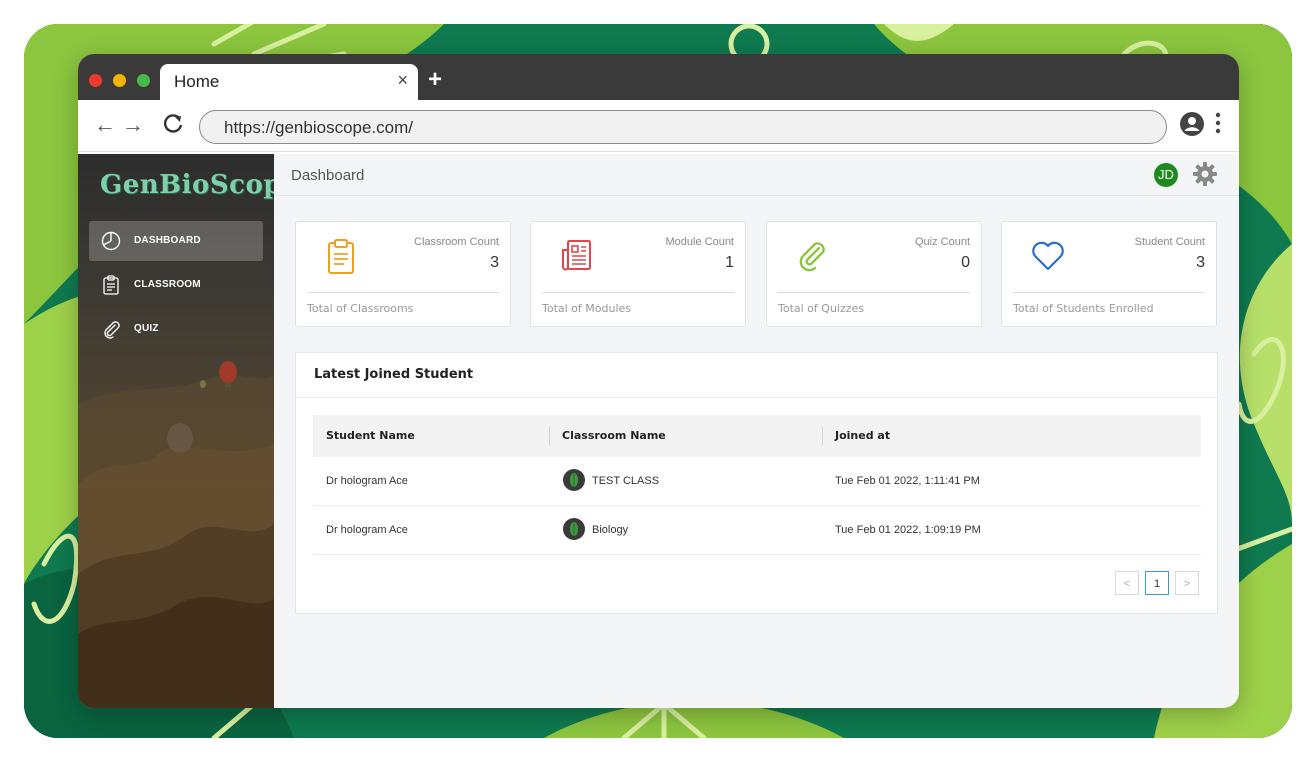  I want to click on joined-at-cell: Tue Feb 01 2022, 1:09:19 PM, so click(908, 530).